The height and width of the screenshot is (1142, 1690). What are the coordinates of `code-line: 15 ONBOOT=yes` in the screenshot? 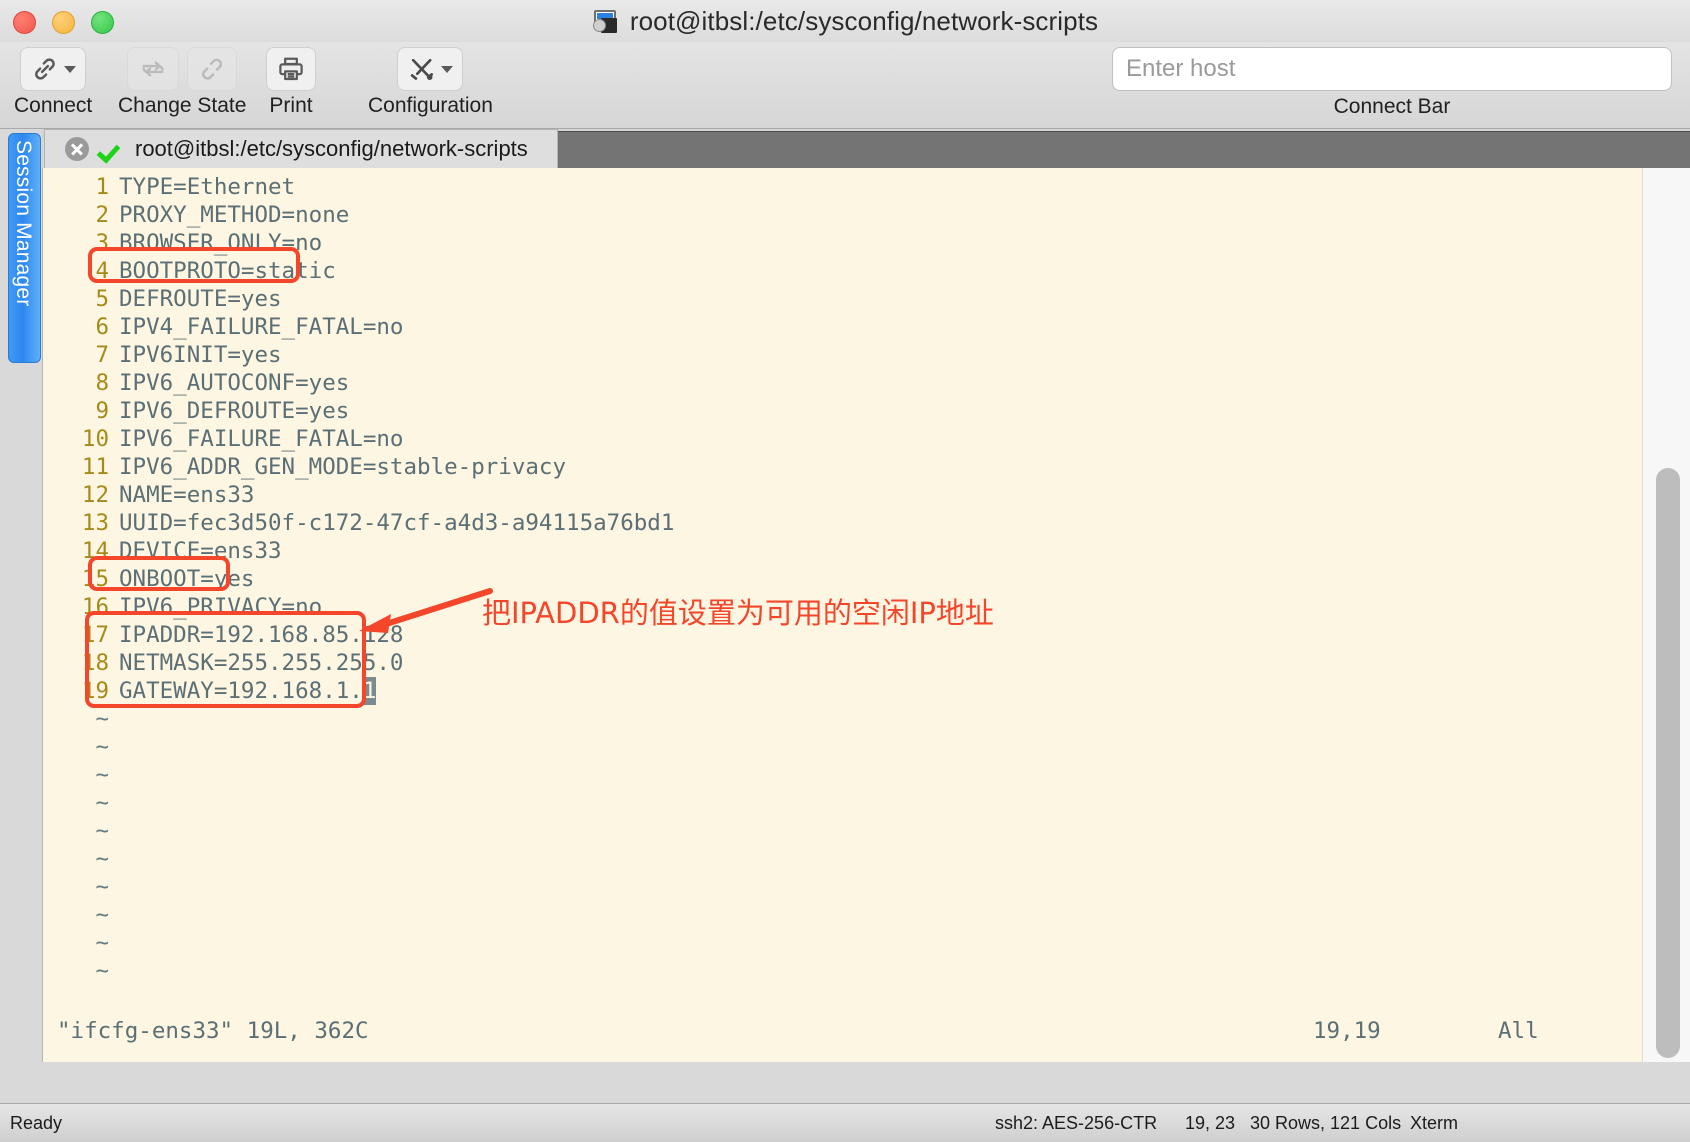 It's located at (843, 579).